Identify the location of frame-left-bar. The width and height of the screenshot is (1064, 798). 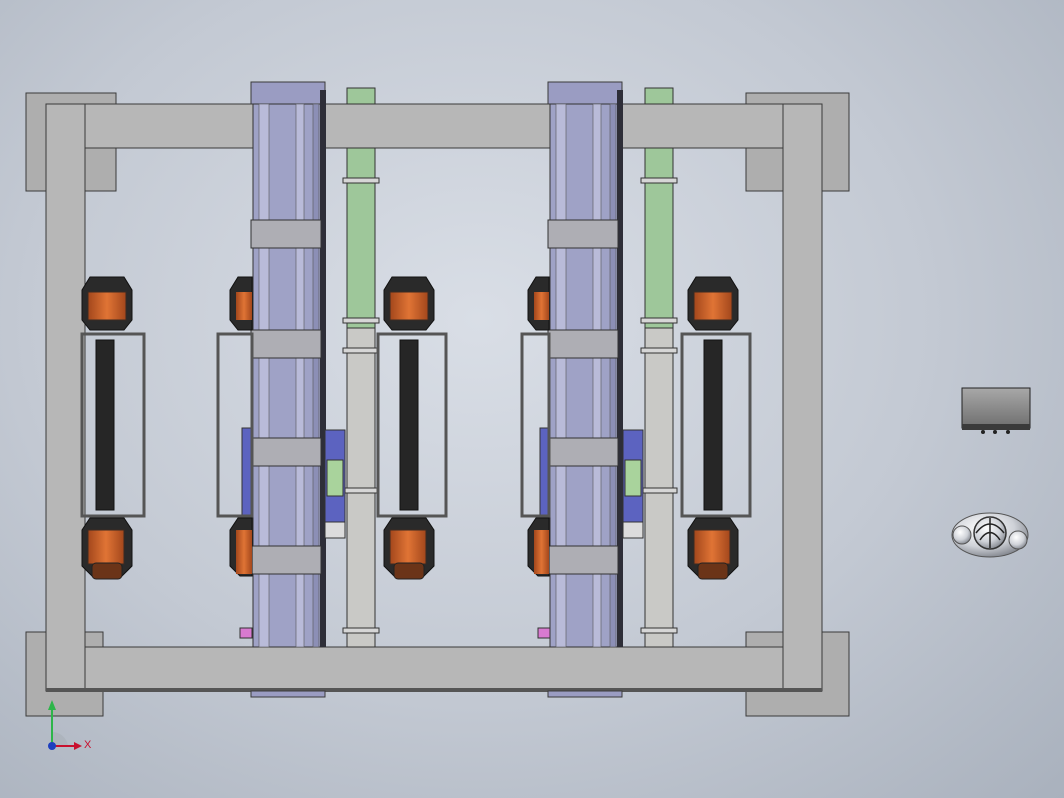
(65, 397).